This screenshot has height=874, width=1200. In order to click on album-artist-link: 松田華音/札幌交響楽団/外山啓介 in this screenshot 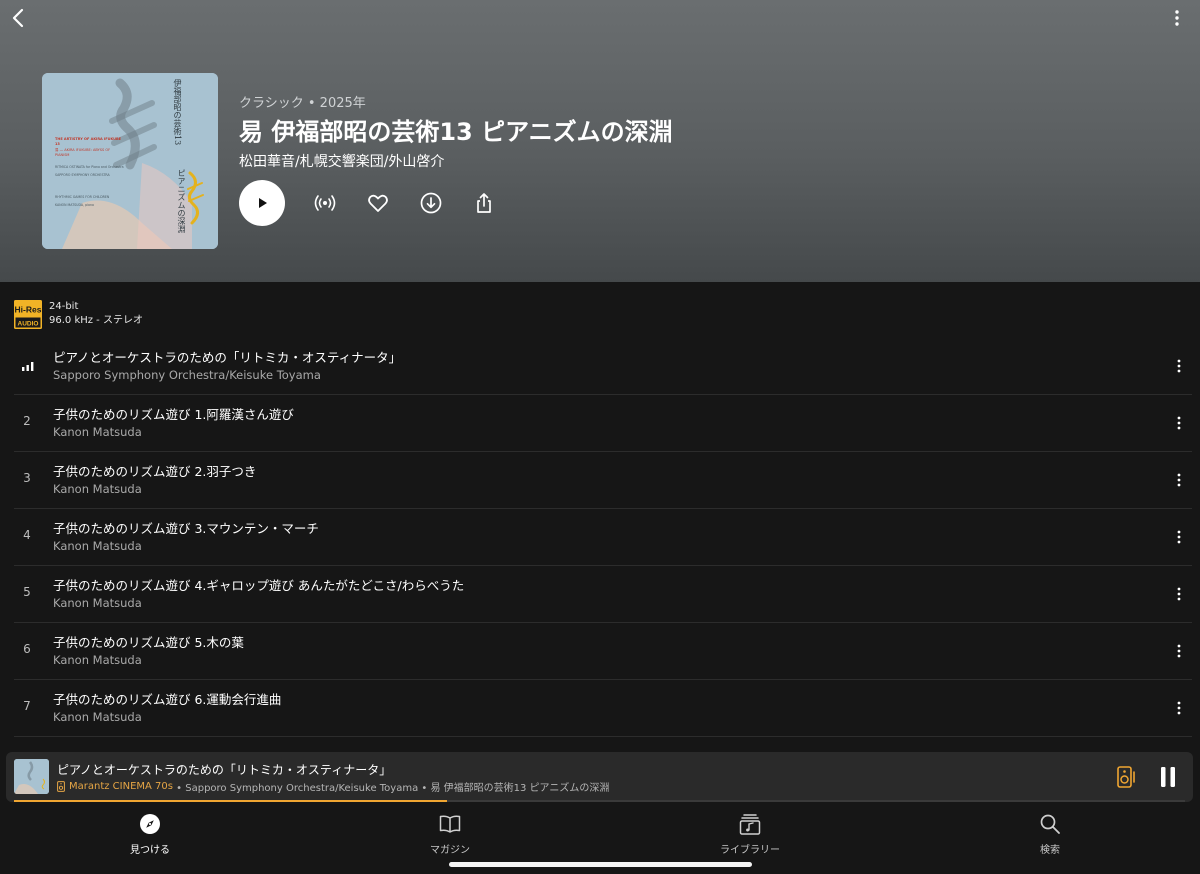, I will do `click(456, 162)`.